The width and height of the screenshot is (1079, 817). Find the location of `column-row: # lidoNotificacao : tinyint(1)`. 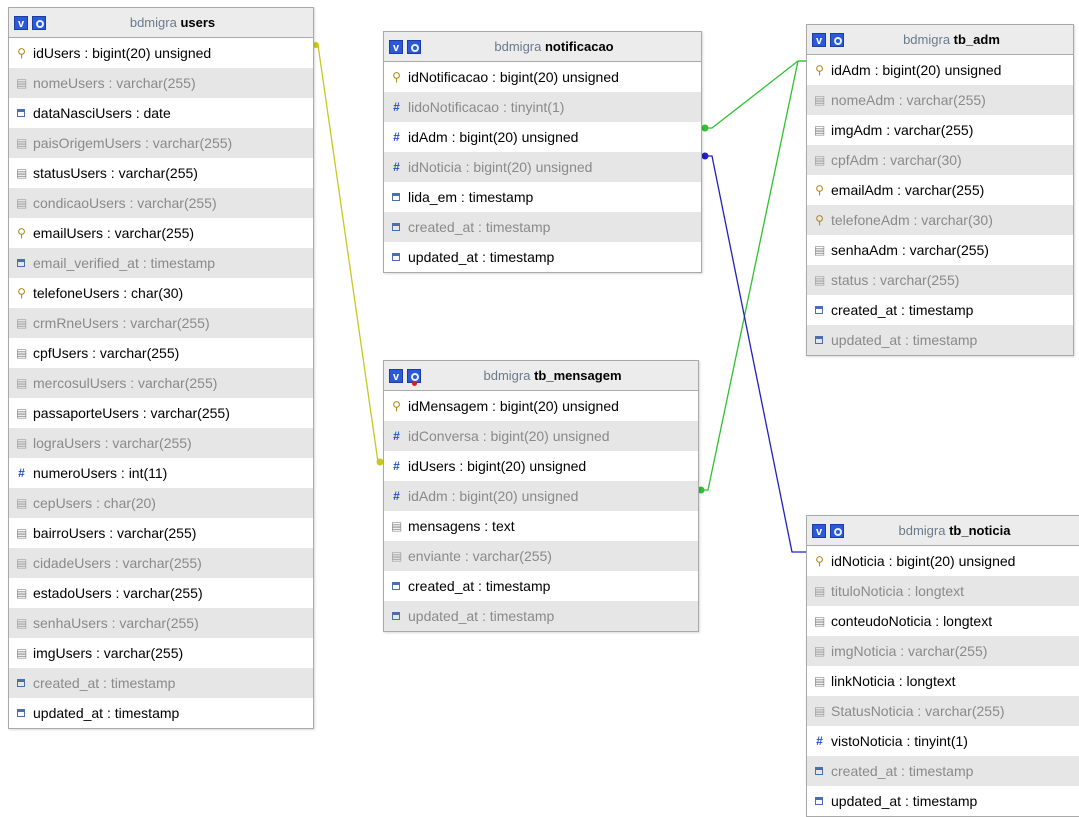

column-row: # lidoNotificacao : tinyint(1) is located at coordinates (542, 107).